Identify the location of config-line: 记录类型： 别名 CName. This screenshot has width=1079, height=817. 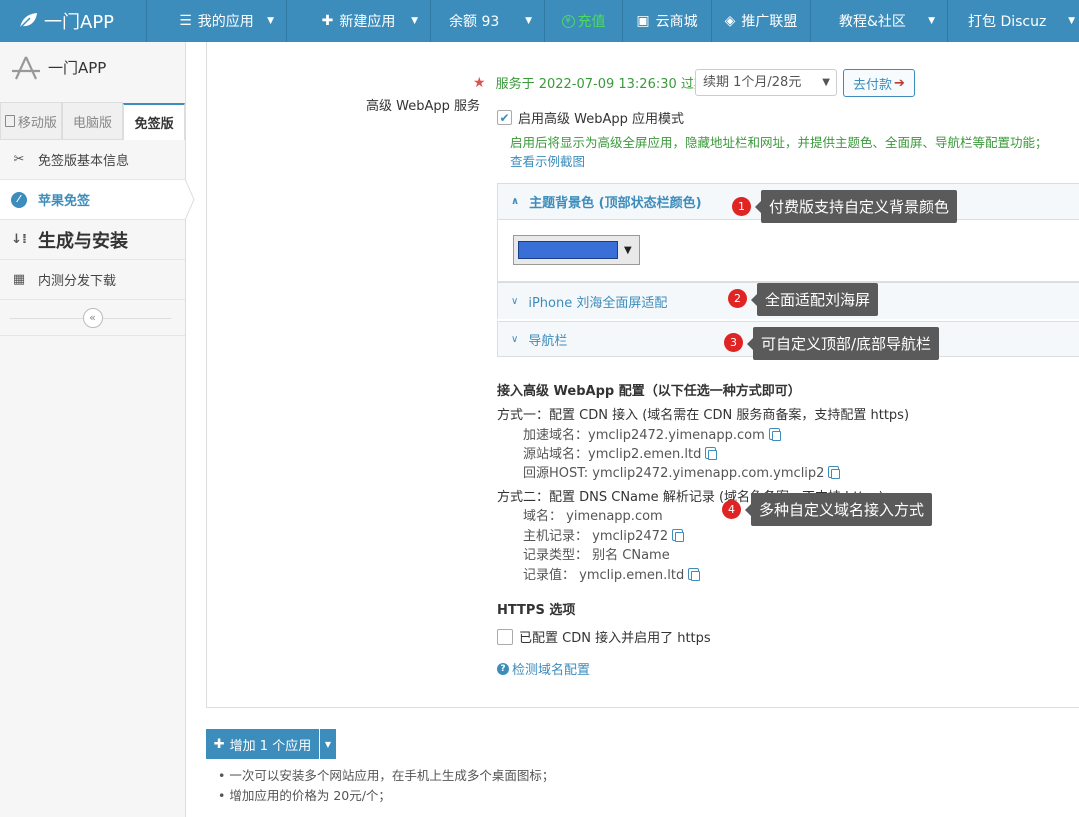
(596, 553).